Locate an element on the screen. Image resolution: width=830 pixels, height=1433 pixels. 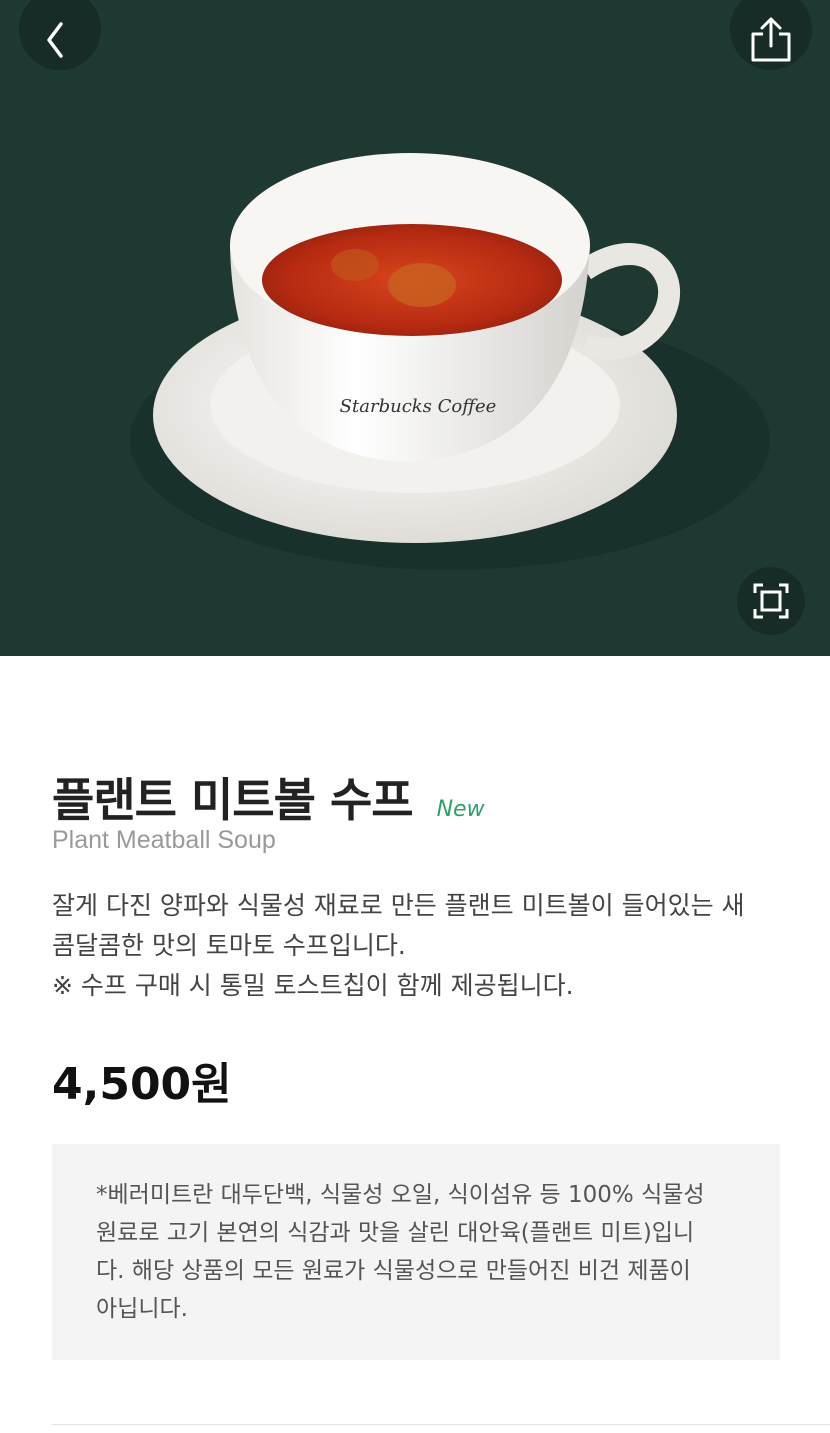
description-line: 잘게 다진 양파와 식물성 재료로 만든 플랜트 미트볼이 들어있는 새 is located at coordinates (398, 905).